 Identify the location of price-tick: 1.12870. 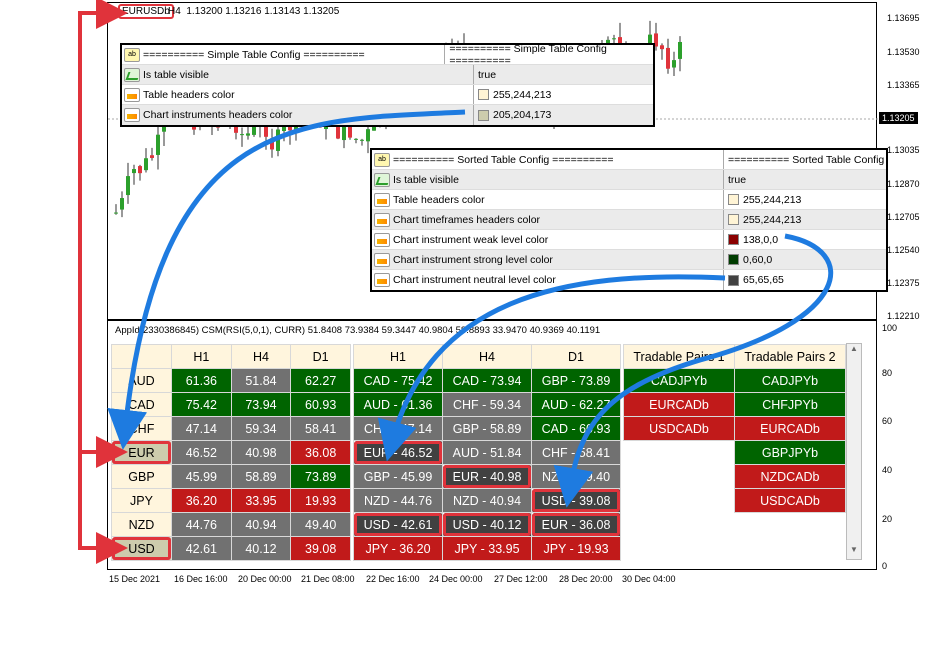
(903, 184).